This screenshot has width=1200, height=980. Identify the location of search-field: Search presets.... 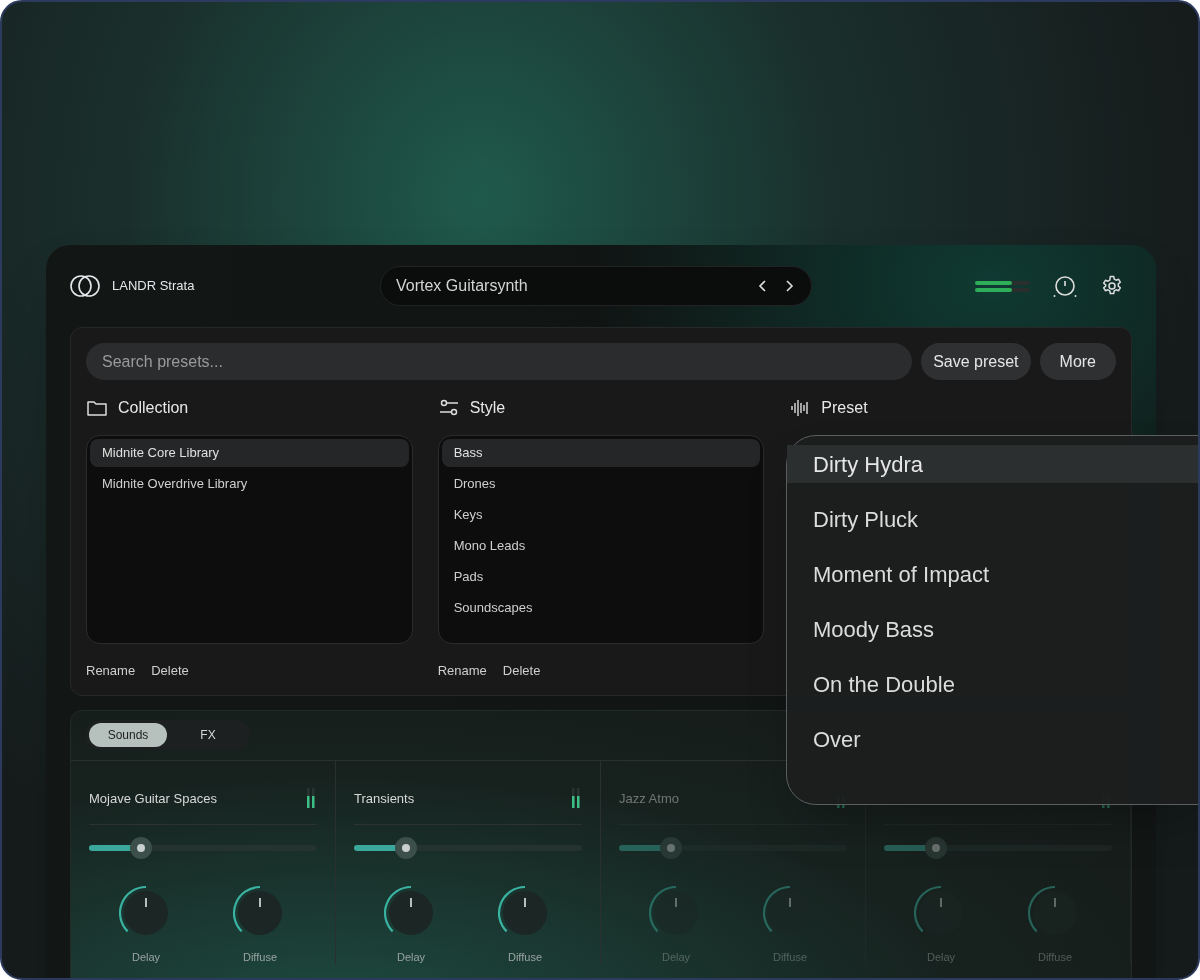
(499, 361).